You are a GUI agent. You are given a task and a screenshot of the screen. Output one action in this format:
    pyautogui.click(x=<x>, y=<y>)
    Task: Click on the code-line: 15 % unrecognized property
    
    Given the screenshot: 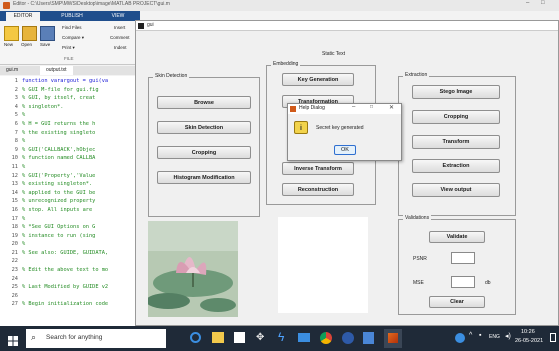 What is the action you would take?
    pyautogui.click(x=70, y=201)
    